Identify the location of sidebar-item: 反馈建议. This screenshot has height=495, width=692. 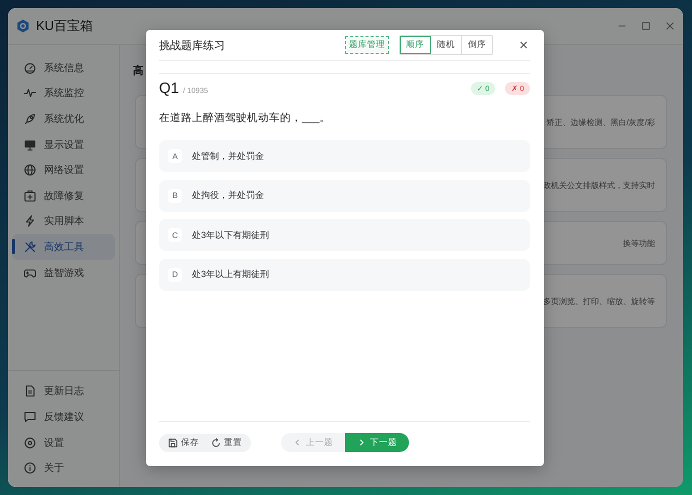
(63, 417).